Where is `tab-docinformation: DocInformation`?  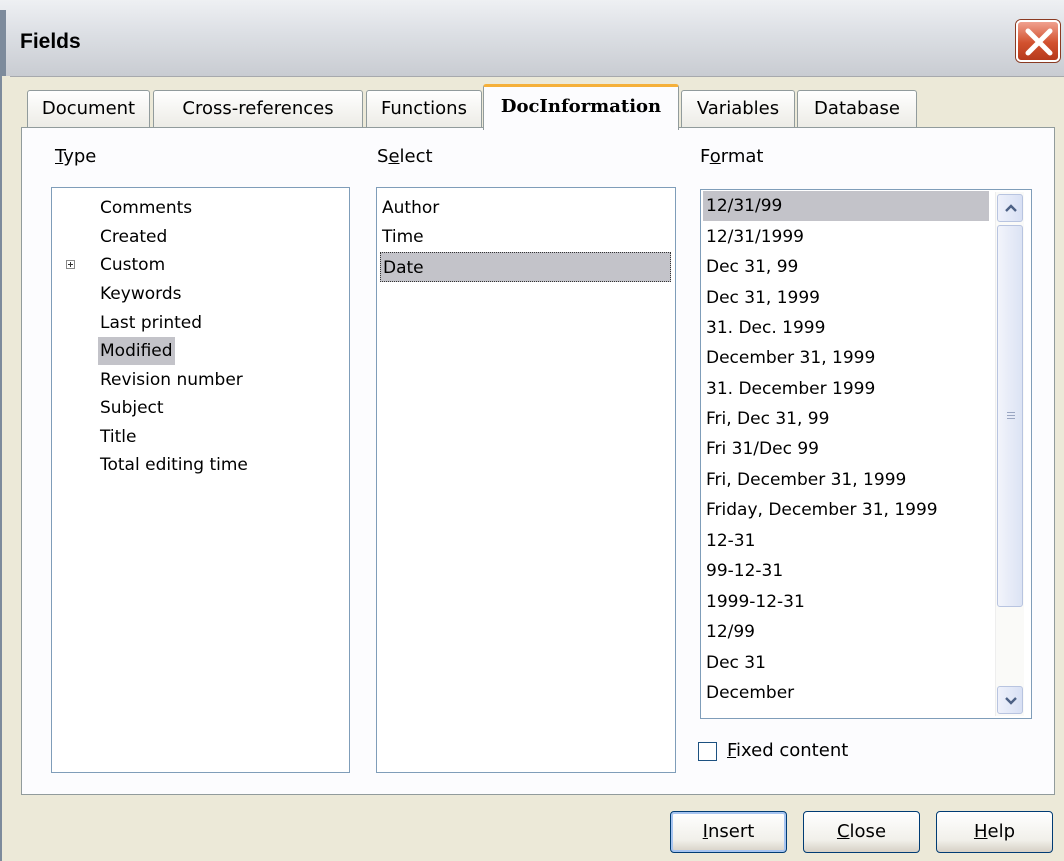
tab-docinformation: DocInformation is located at coordinates (581, 107).